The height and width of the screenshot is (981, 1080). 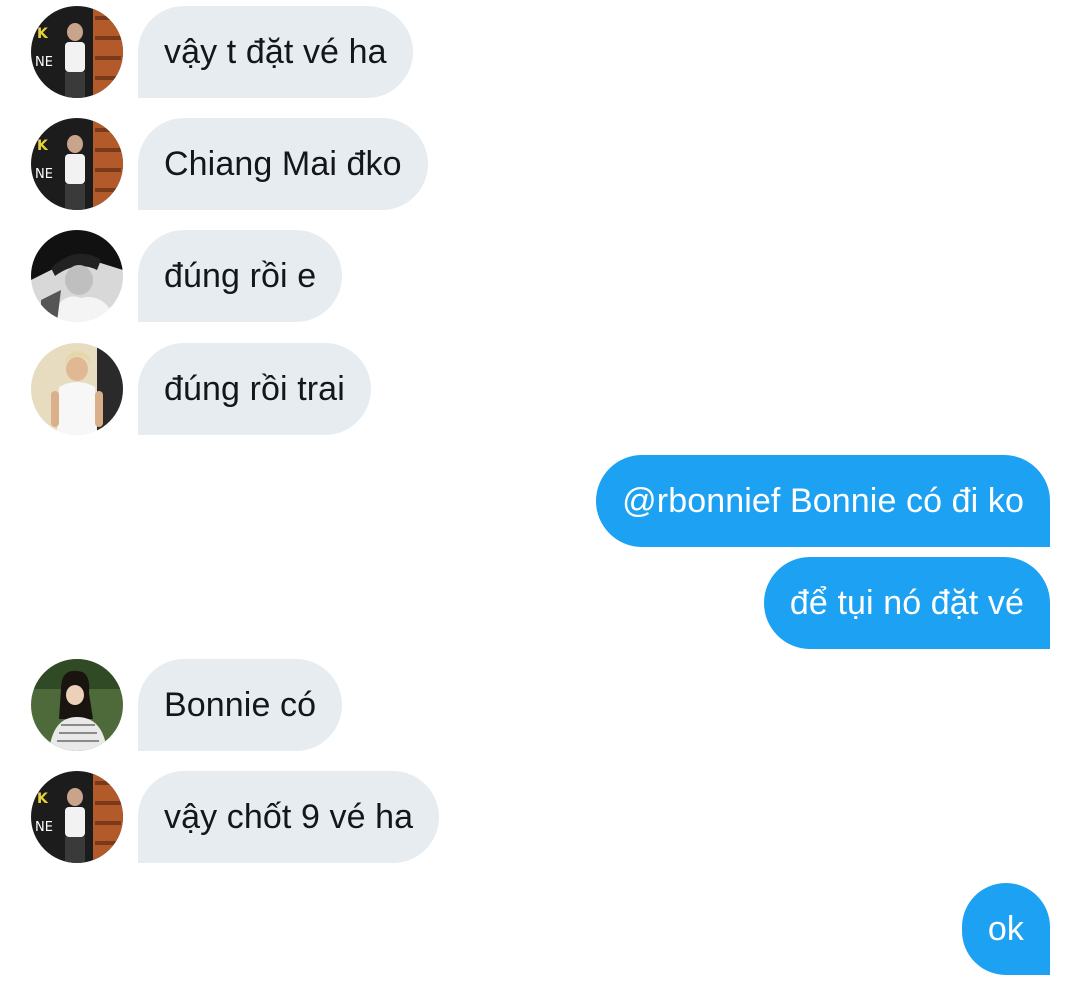 What do you see at coordinates (77, 389) in the screenshot?
I see `avatar-user-blond` at bounding box center [77, 389].